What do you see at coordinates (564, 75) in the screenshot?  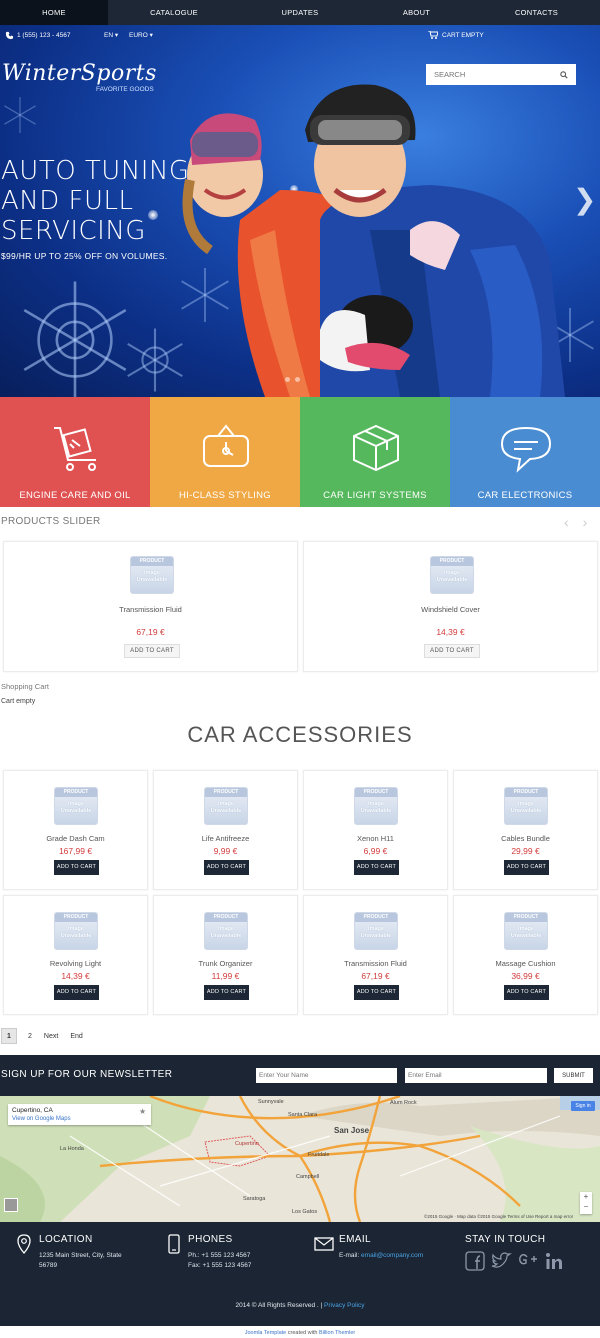 I see `search-icon` at bounding box center [564, 75].